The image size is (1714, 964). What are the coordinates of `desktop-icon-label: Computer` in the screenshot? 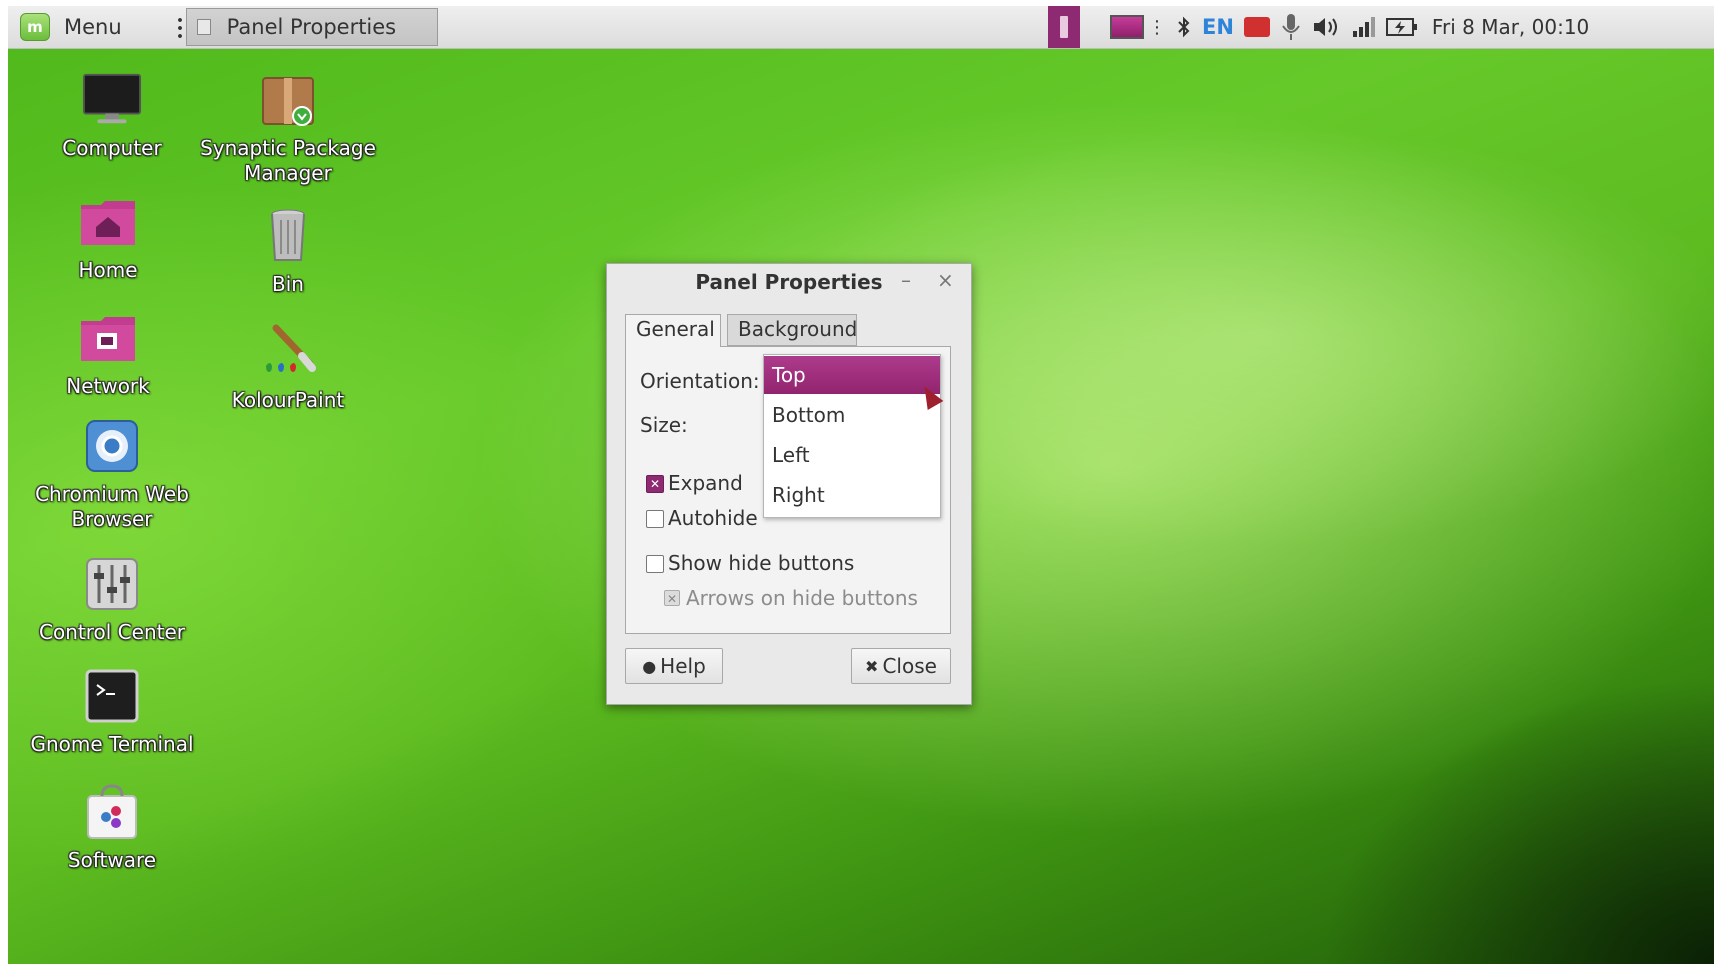 It's located at (112, 148).